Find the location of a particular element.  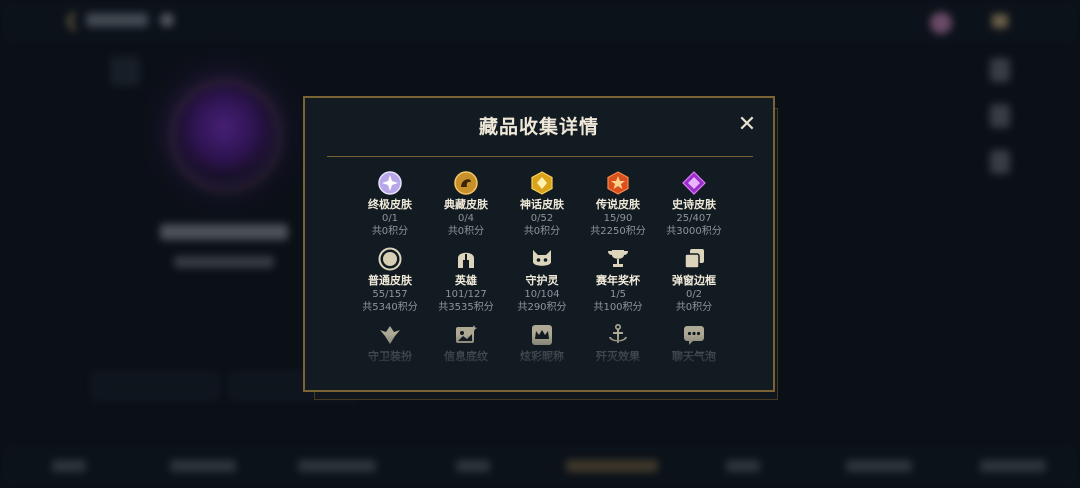

menu-icon is located at coordinates (1000, 21).